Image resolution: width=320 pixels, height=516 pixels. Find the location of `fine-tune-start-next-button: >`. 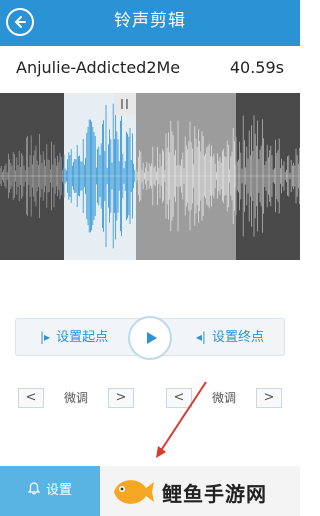

fine-tune-start-next-button: > is located at coordinates (121, 398).